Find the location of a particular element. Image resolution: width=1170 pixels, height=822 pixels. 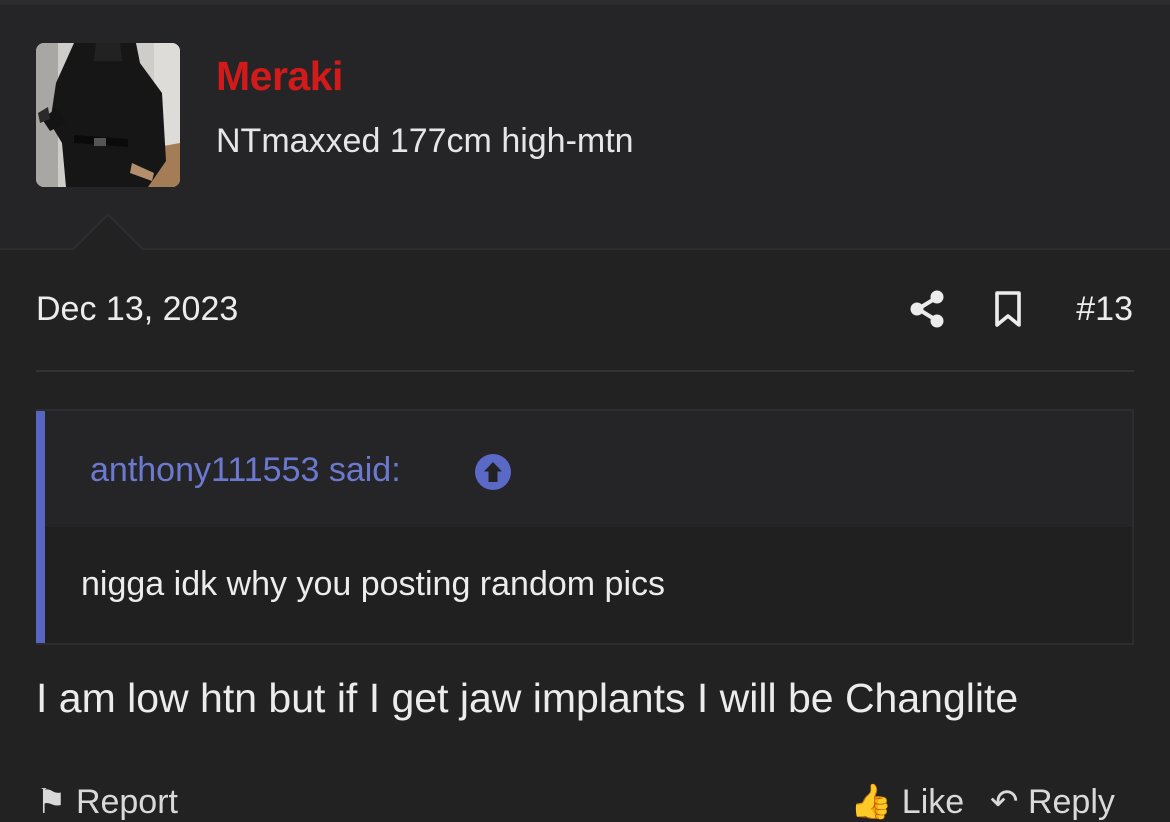

quote-header: anthony111553 said: is located at coordinates (588, 469).